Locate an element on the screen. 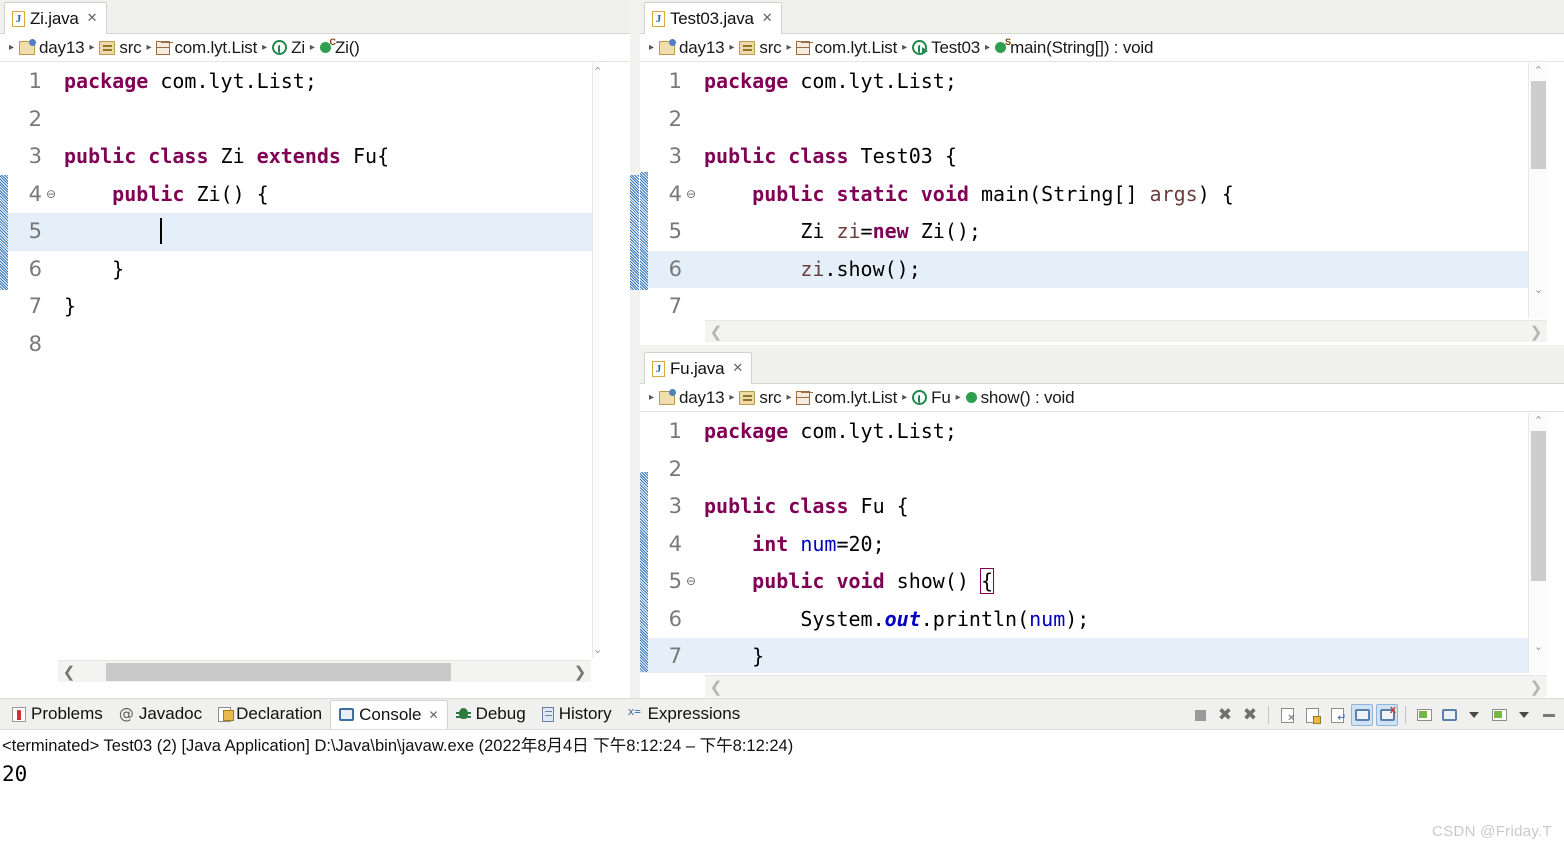  breadcrumb-item-class: Fu is located at coordinates (931, 398).